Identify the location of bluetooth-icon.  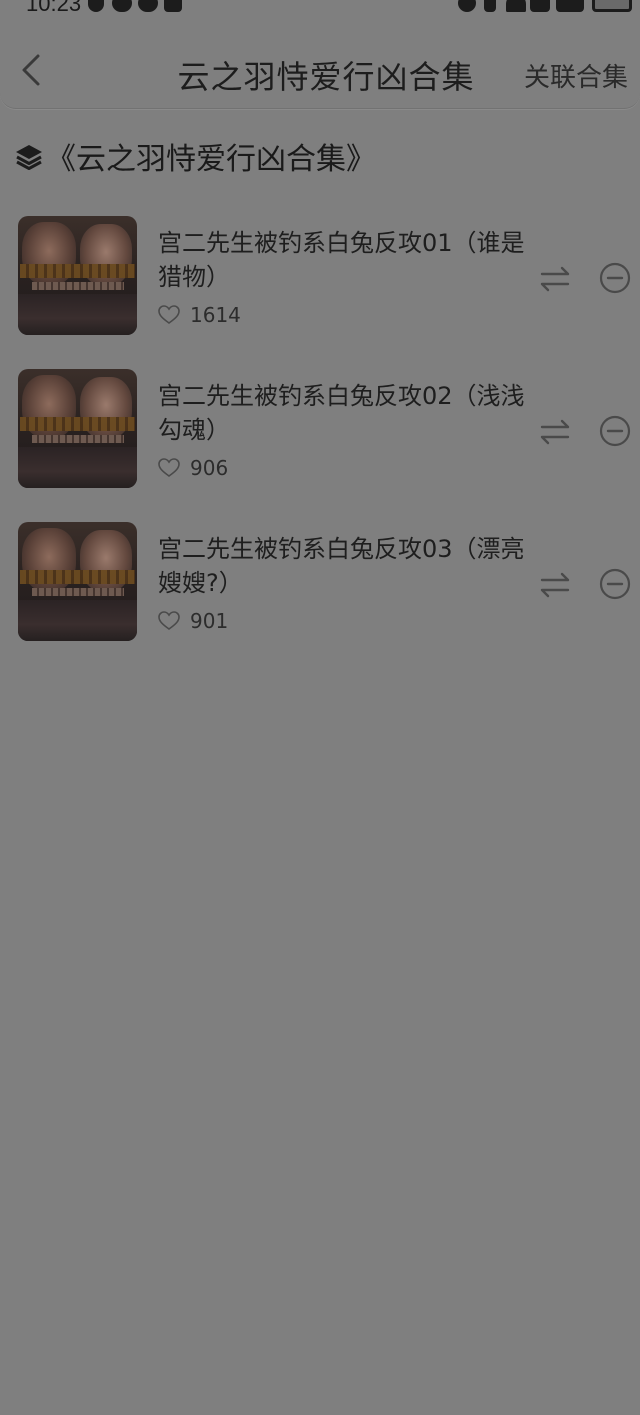
(490, 6).